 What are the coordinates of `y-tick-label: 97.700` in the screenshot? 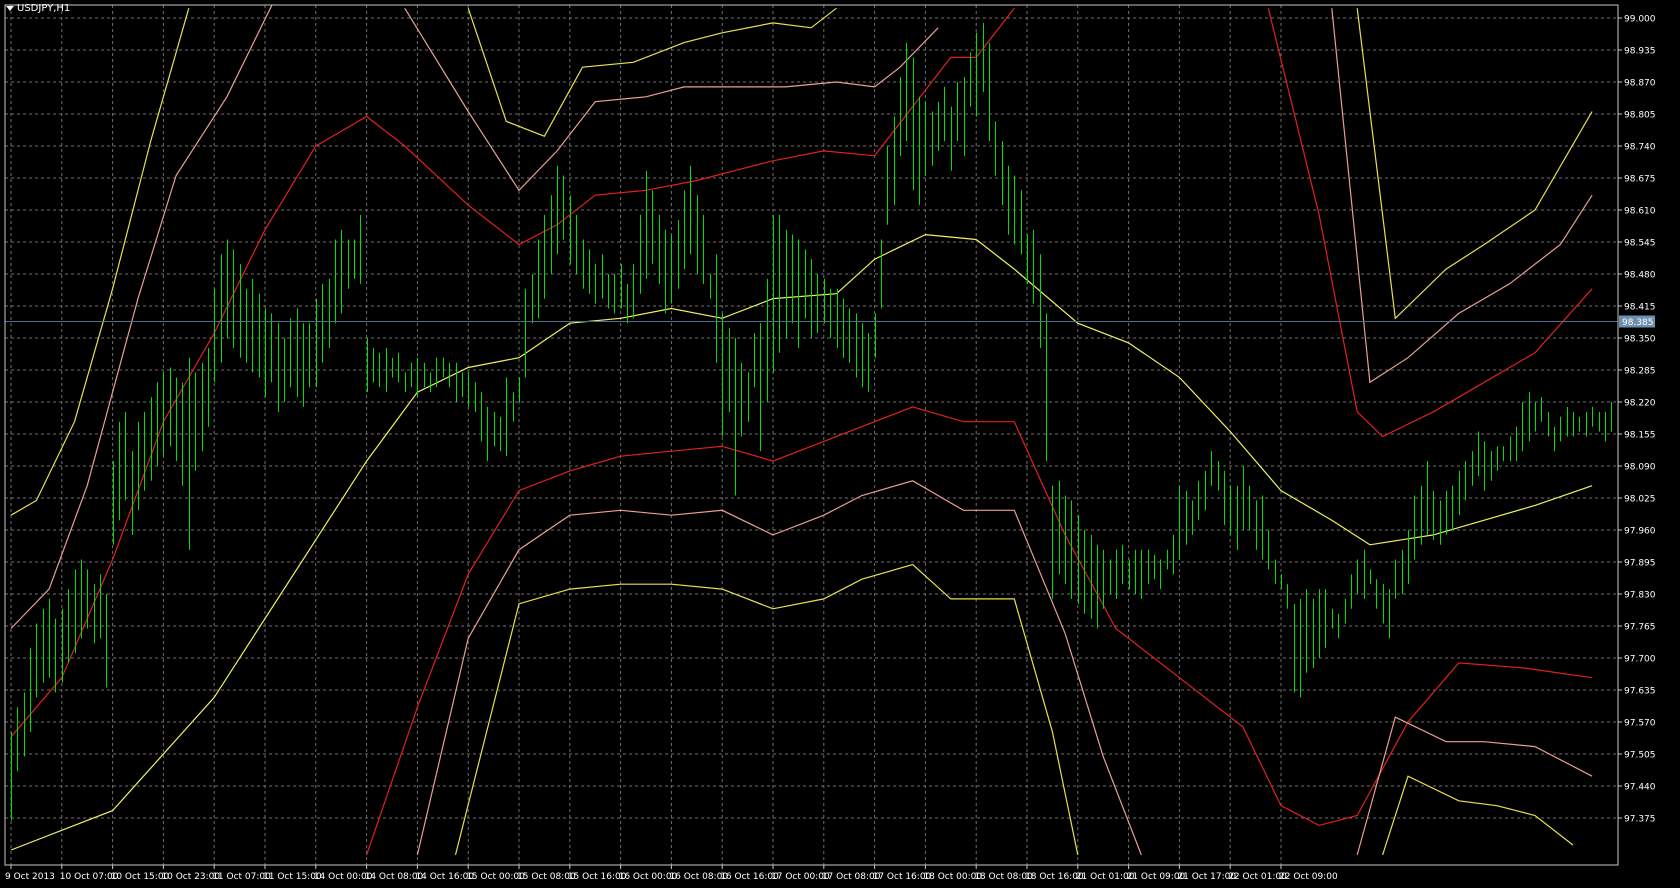 It's located at (1640, 660).